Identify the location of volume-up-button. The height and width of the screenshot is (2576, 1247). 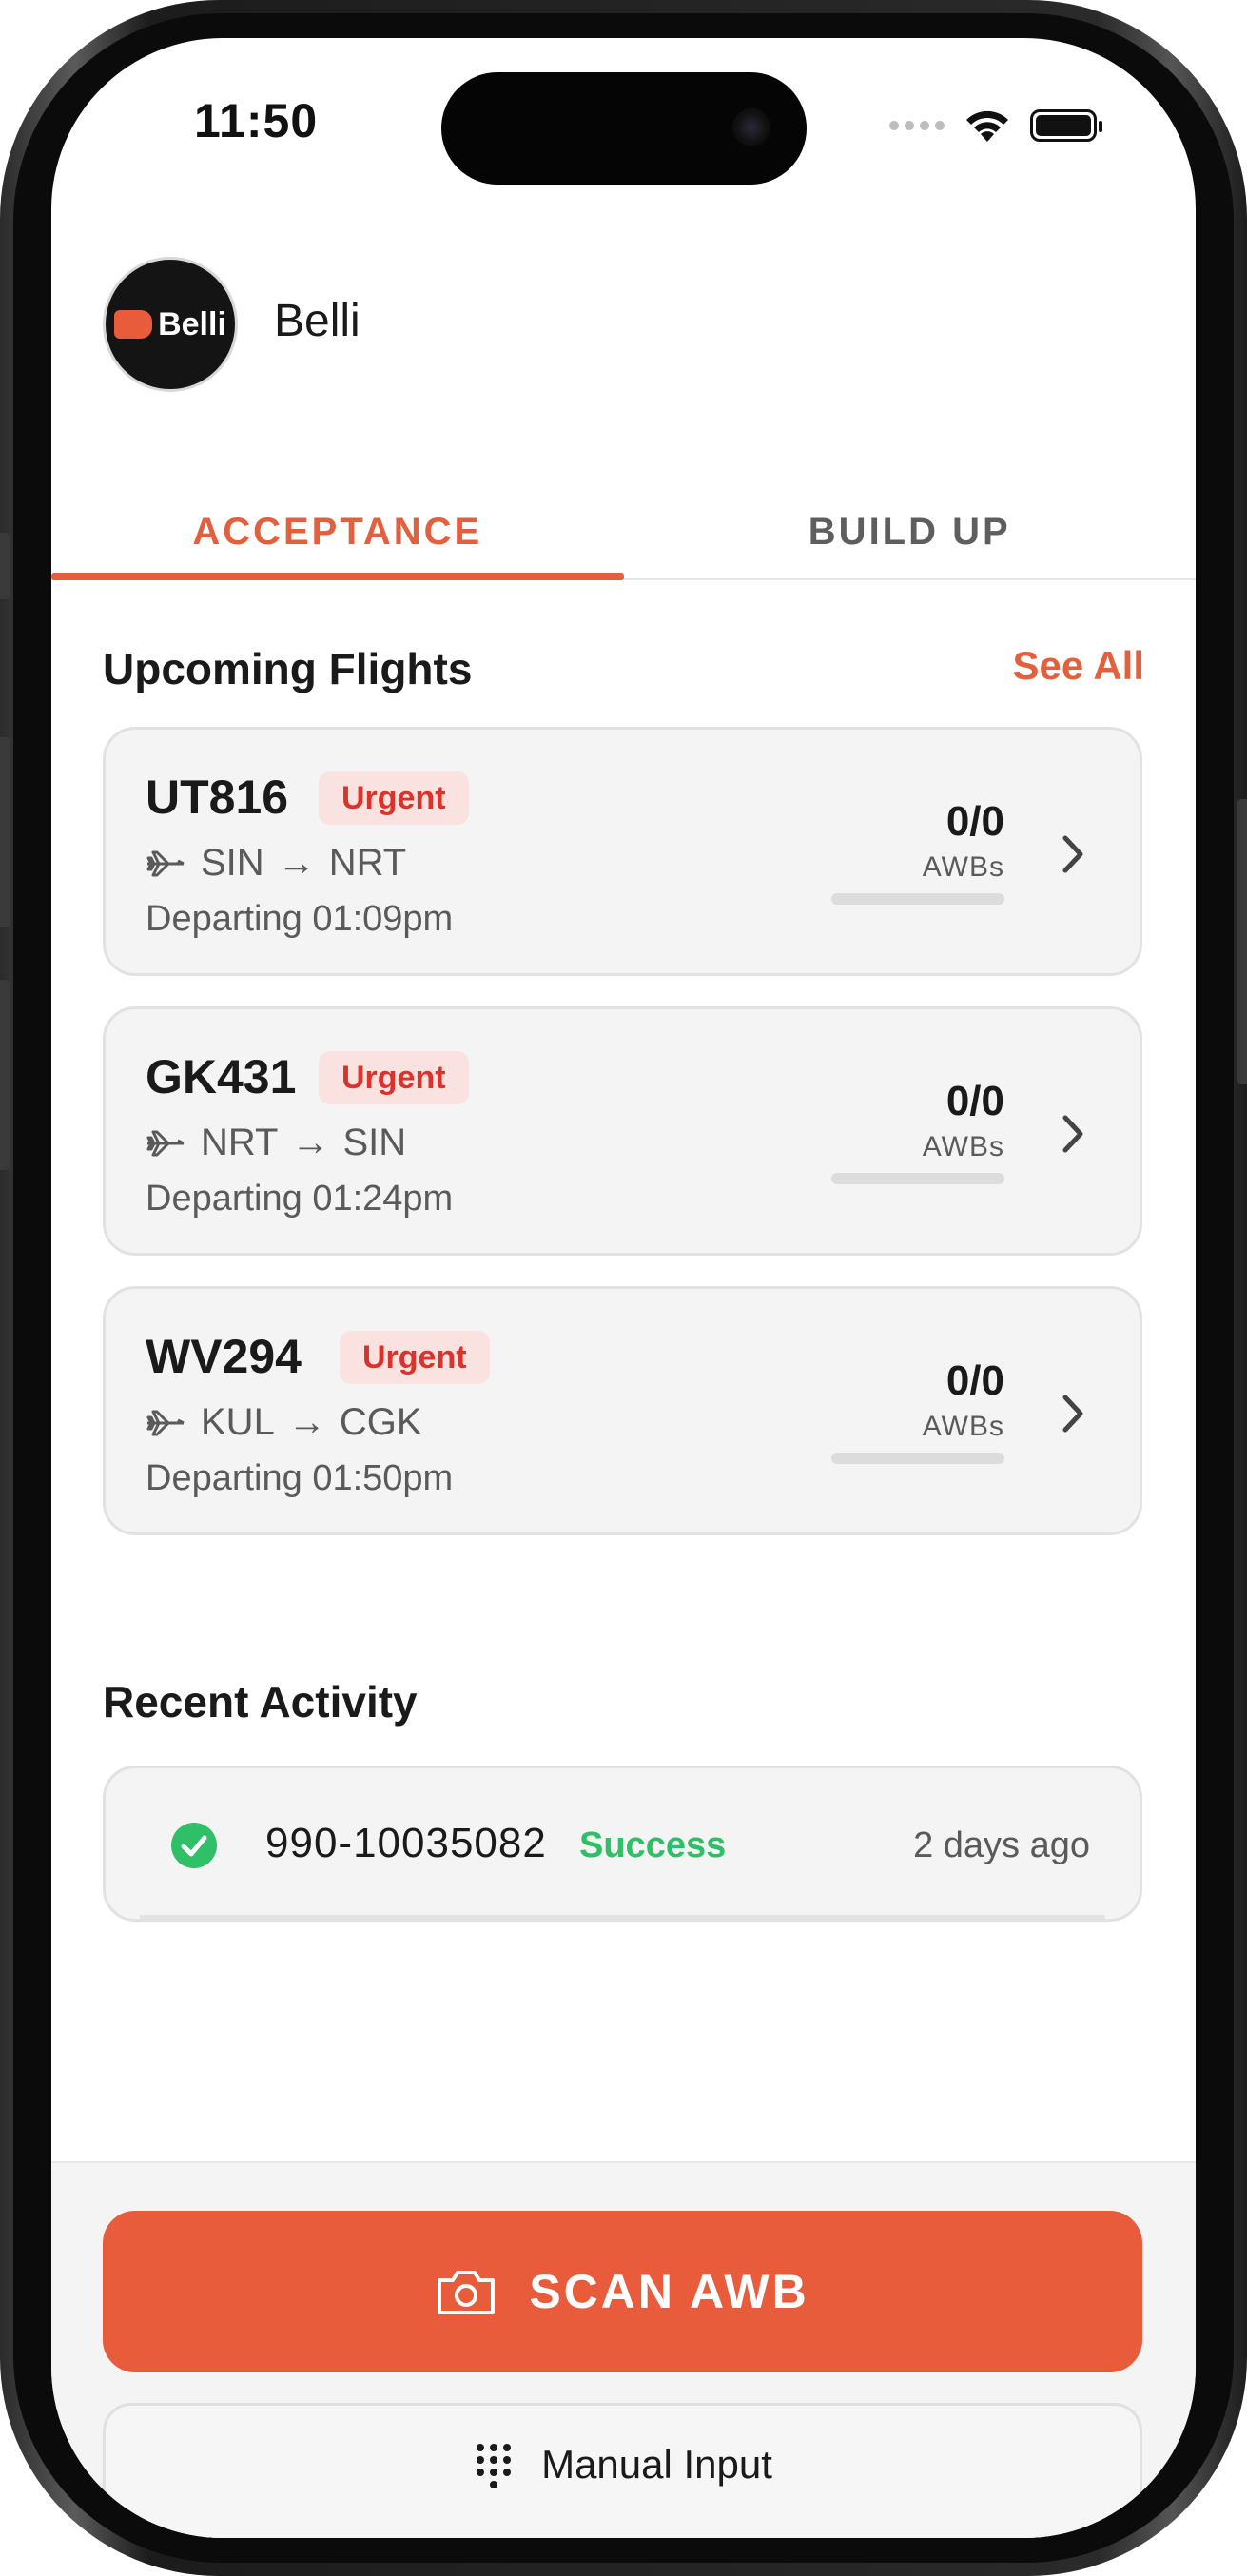
(5, 832).